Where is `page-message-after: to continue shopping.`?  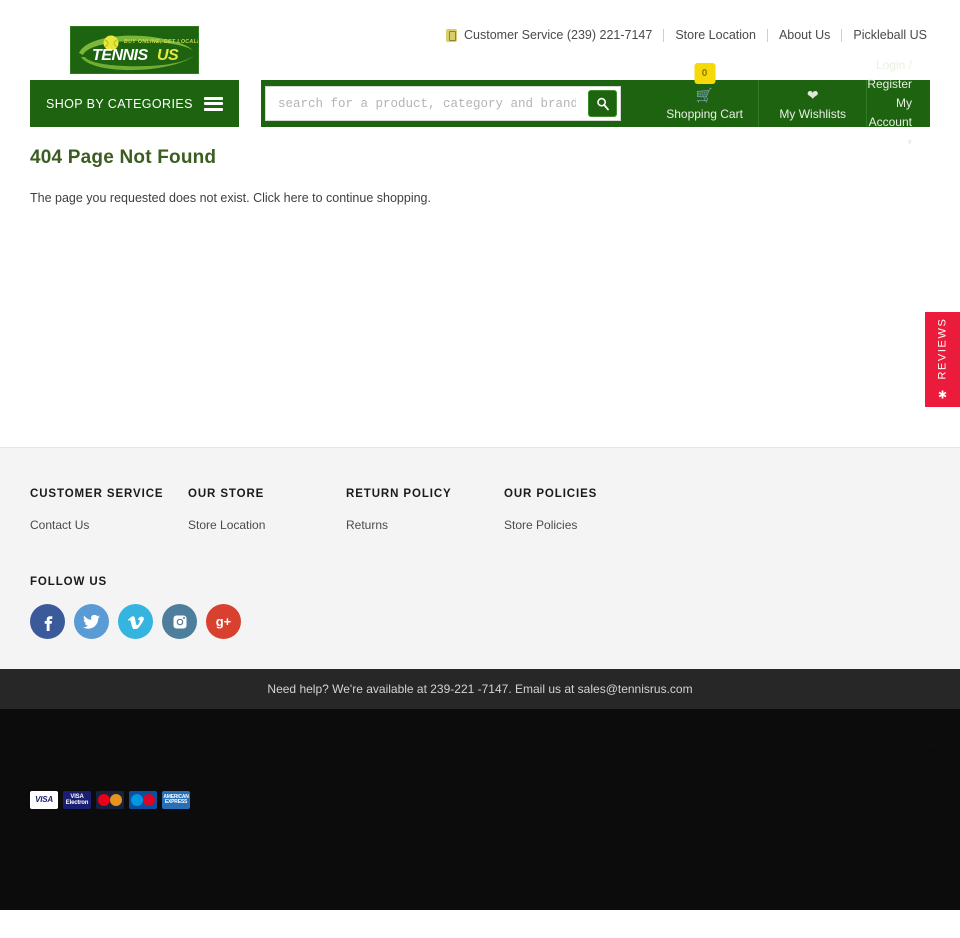 page-message-after: to continue shopping. is located at coordinates (369, 198).